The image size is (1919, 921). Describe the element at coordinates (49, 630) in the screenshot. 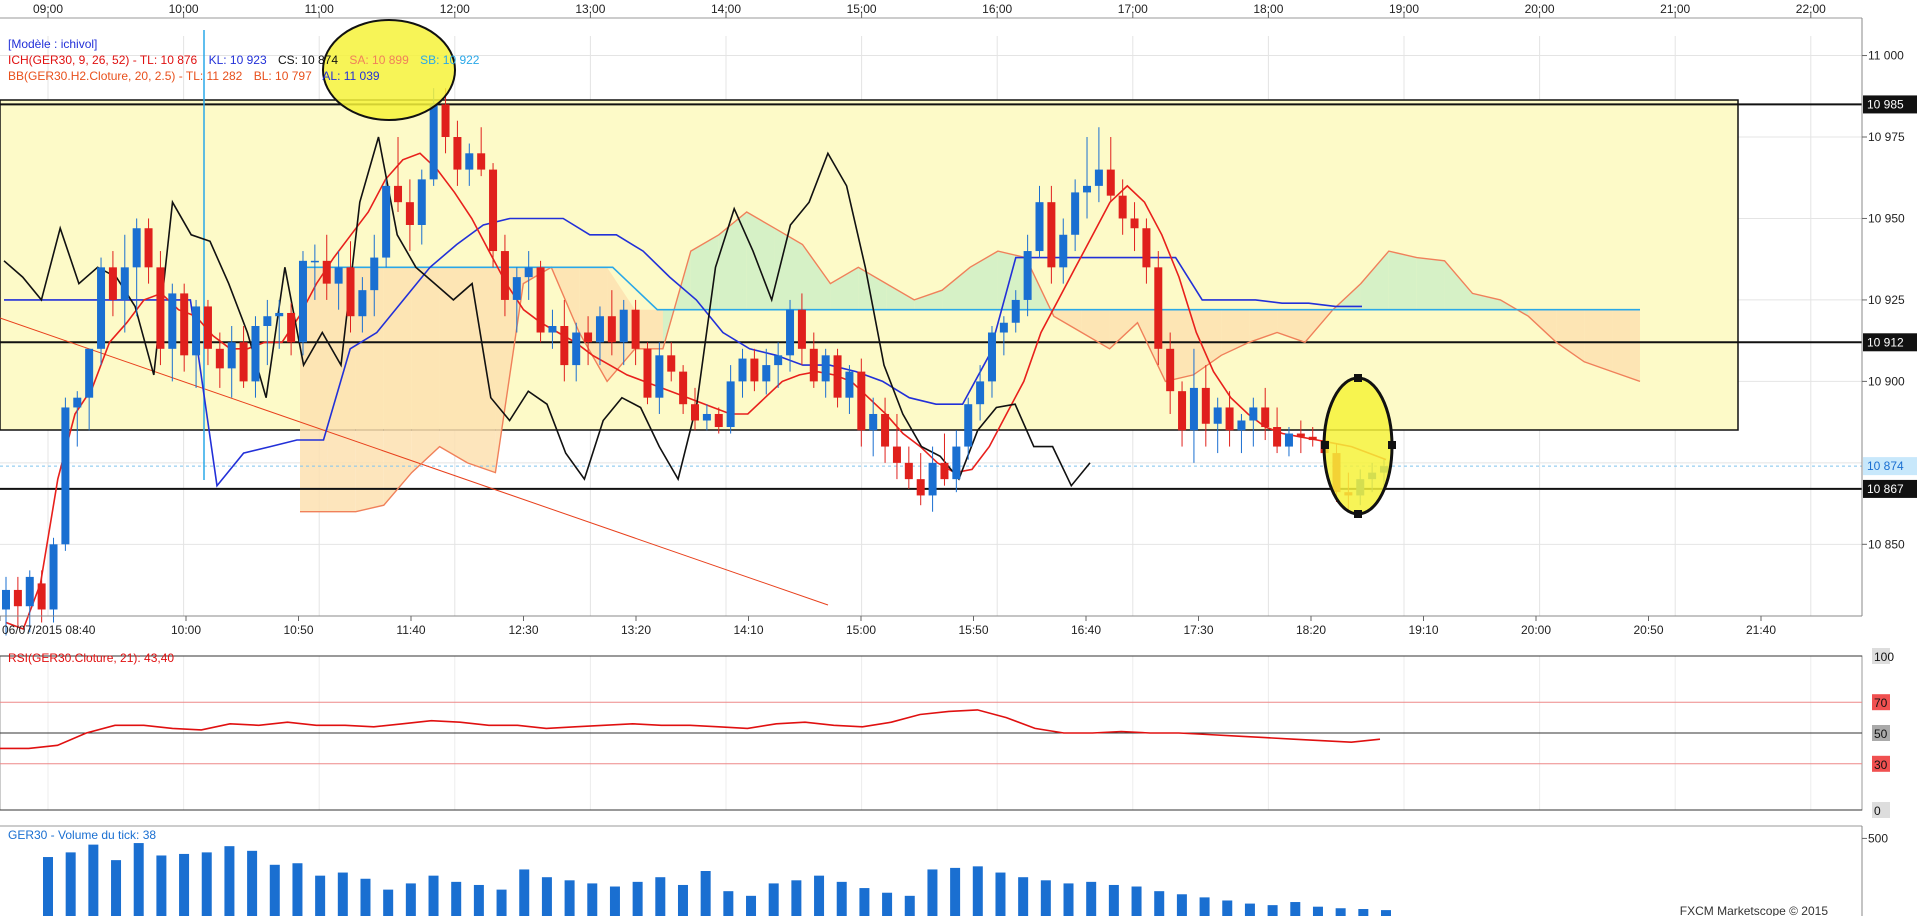

I see `bottom-axis-label: 06/07/2015 08:40` at that location.